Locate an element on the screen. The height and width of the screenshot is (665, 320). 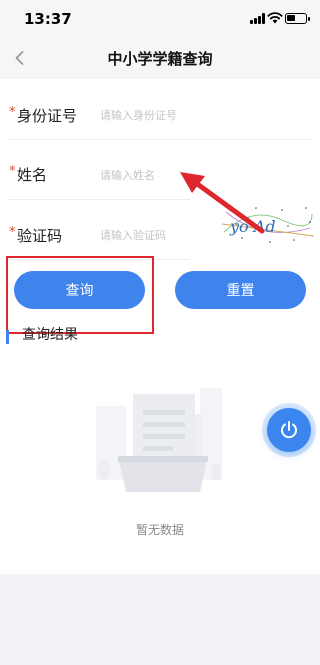
captcha-text: yo Ad is located at coordinates (252, 226).